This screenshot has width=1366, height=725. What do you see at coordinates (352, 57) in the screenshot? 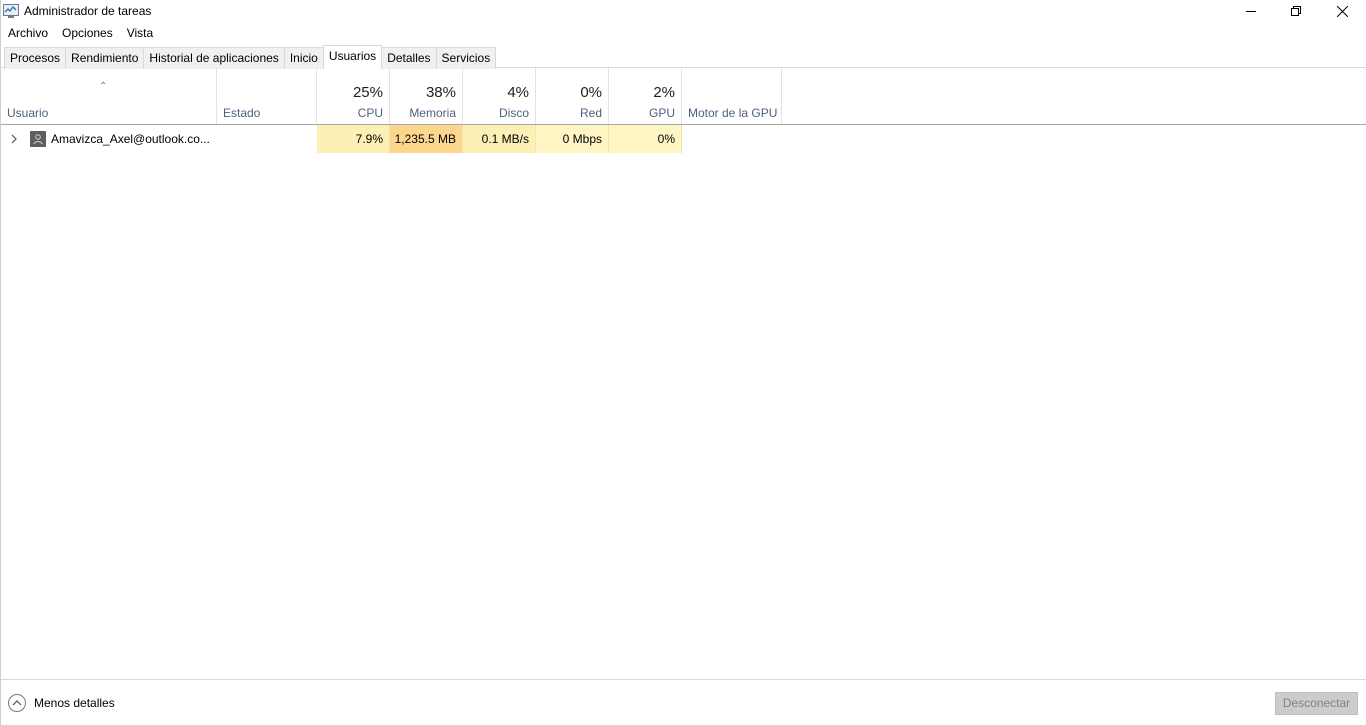
I see `tab-usuarios: Usuarios` at bounding box center [352, 57].